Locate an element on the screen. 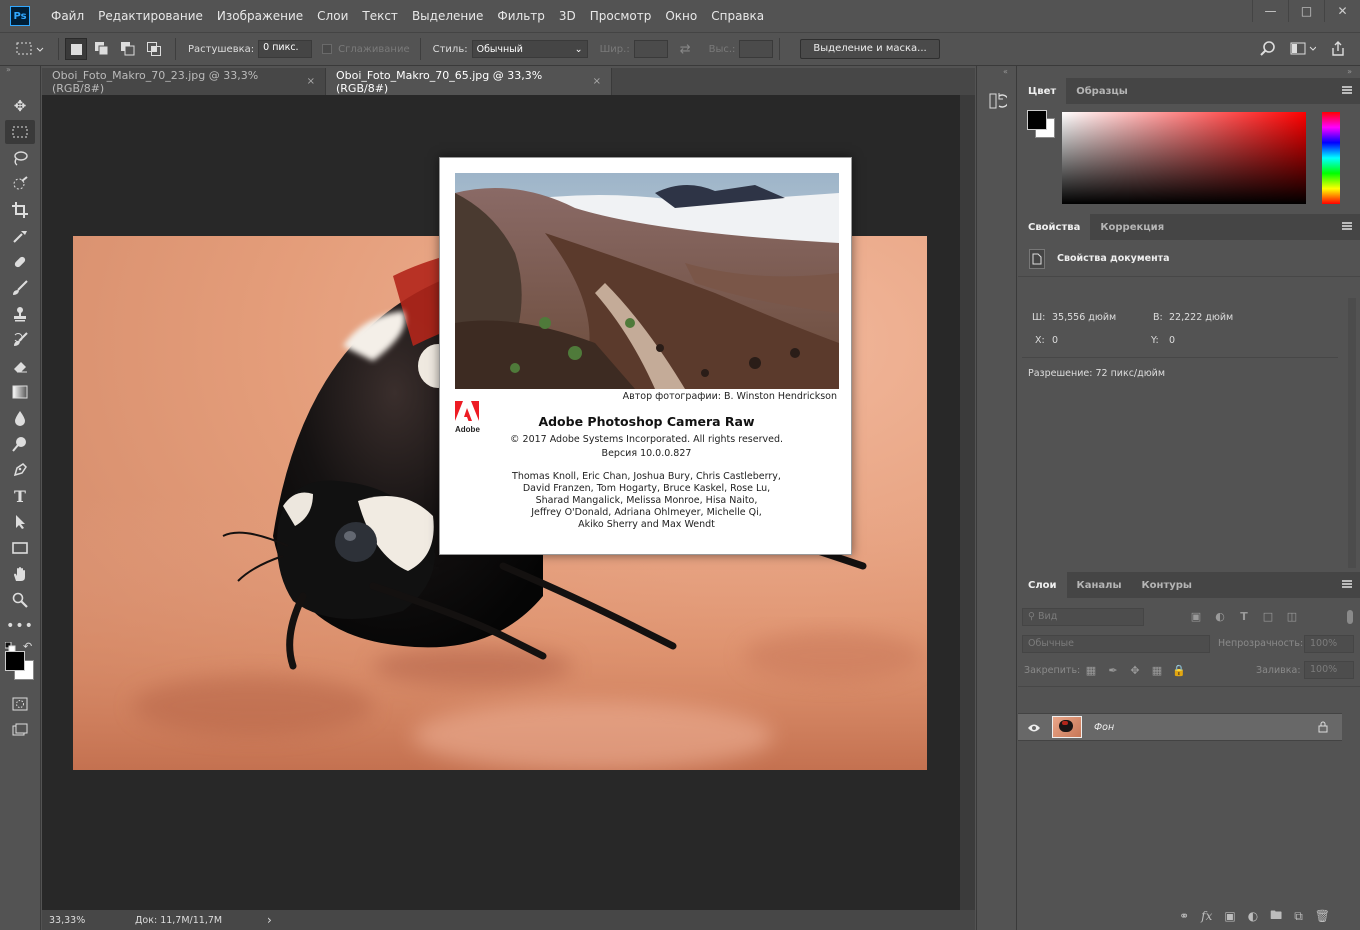 The image size is (1360, 930). blend-mode-select: Обычные is located at coordinates (1116, 644).